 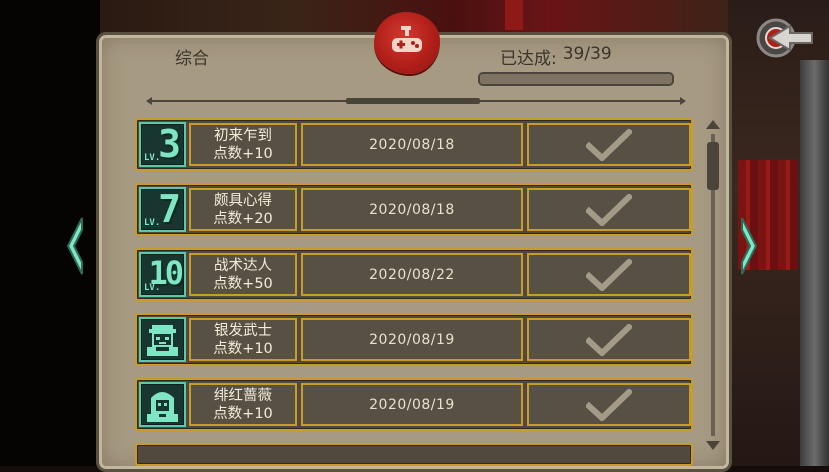 I want to click on achievement-title: 初来乍到, so click(x=243, y=135).